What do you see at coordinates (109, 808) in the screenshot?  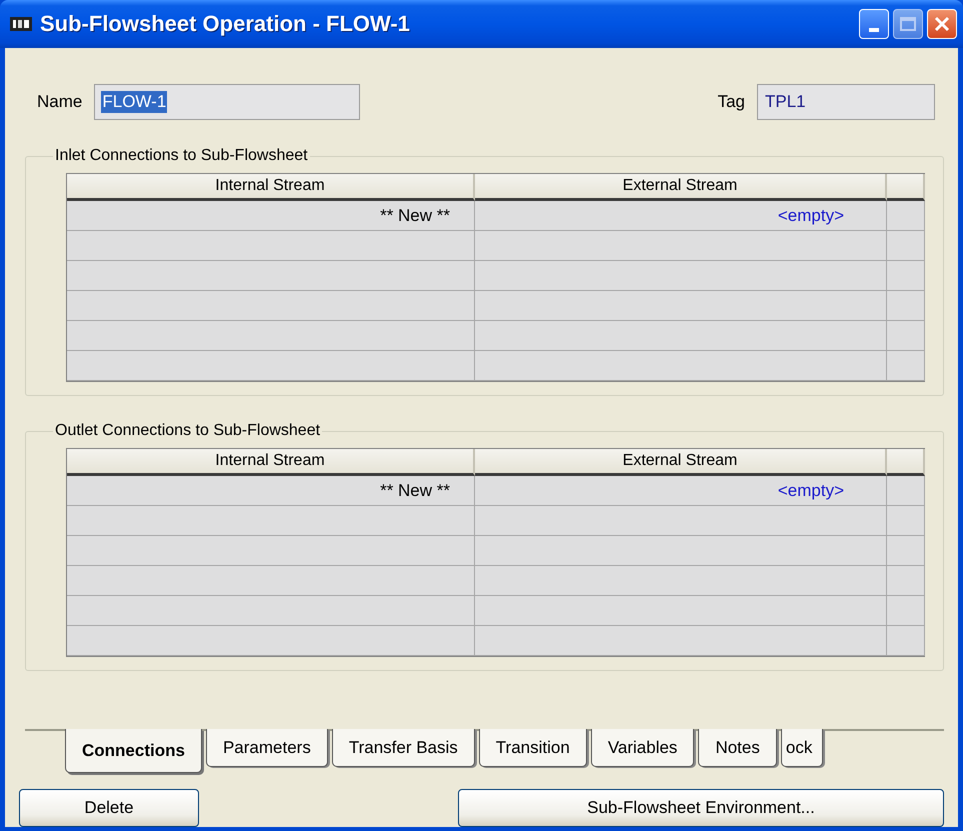 I see `delete-button: Delete` at bounding box center [109, 808].